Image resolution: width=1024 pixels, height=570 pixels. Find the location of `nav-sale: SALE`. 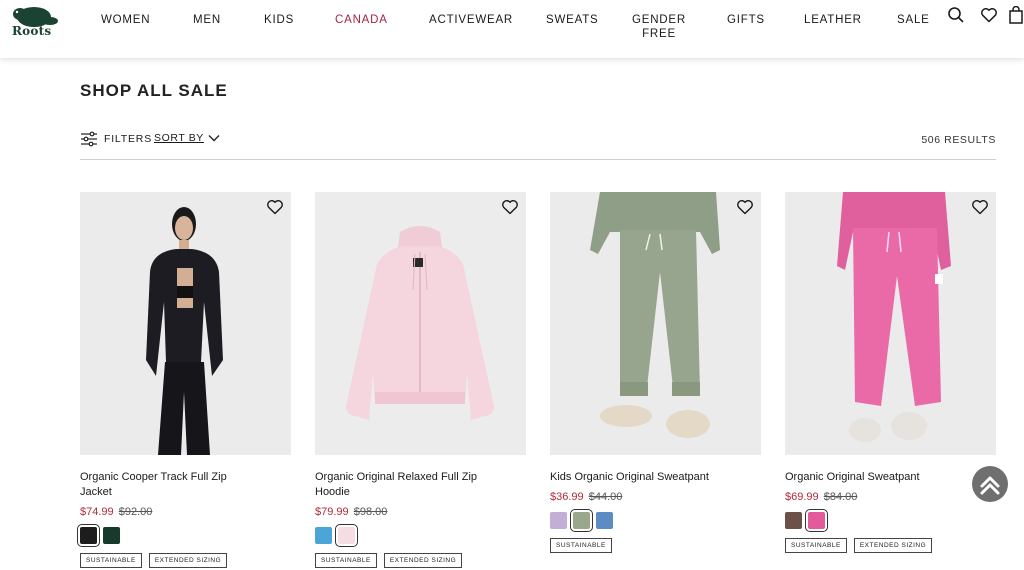

nav-sale: SALE is located at coordinates (913, 20).